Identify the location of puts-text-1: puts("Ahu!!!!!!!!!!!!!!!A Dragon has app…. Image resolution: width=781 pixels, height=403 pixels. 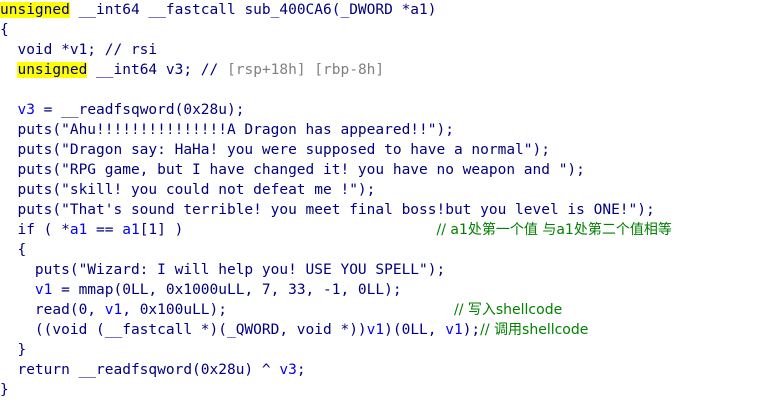
(227, 130).